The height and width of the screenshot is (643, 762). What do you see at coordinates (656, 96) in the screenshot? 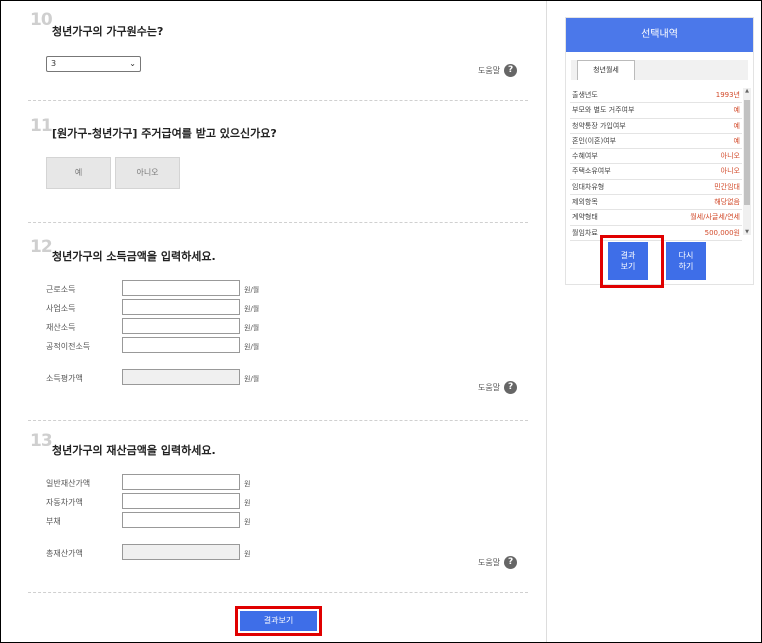
I see `list-item: 출생년도 1993년` at bounding box center [656, 96].